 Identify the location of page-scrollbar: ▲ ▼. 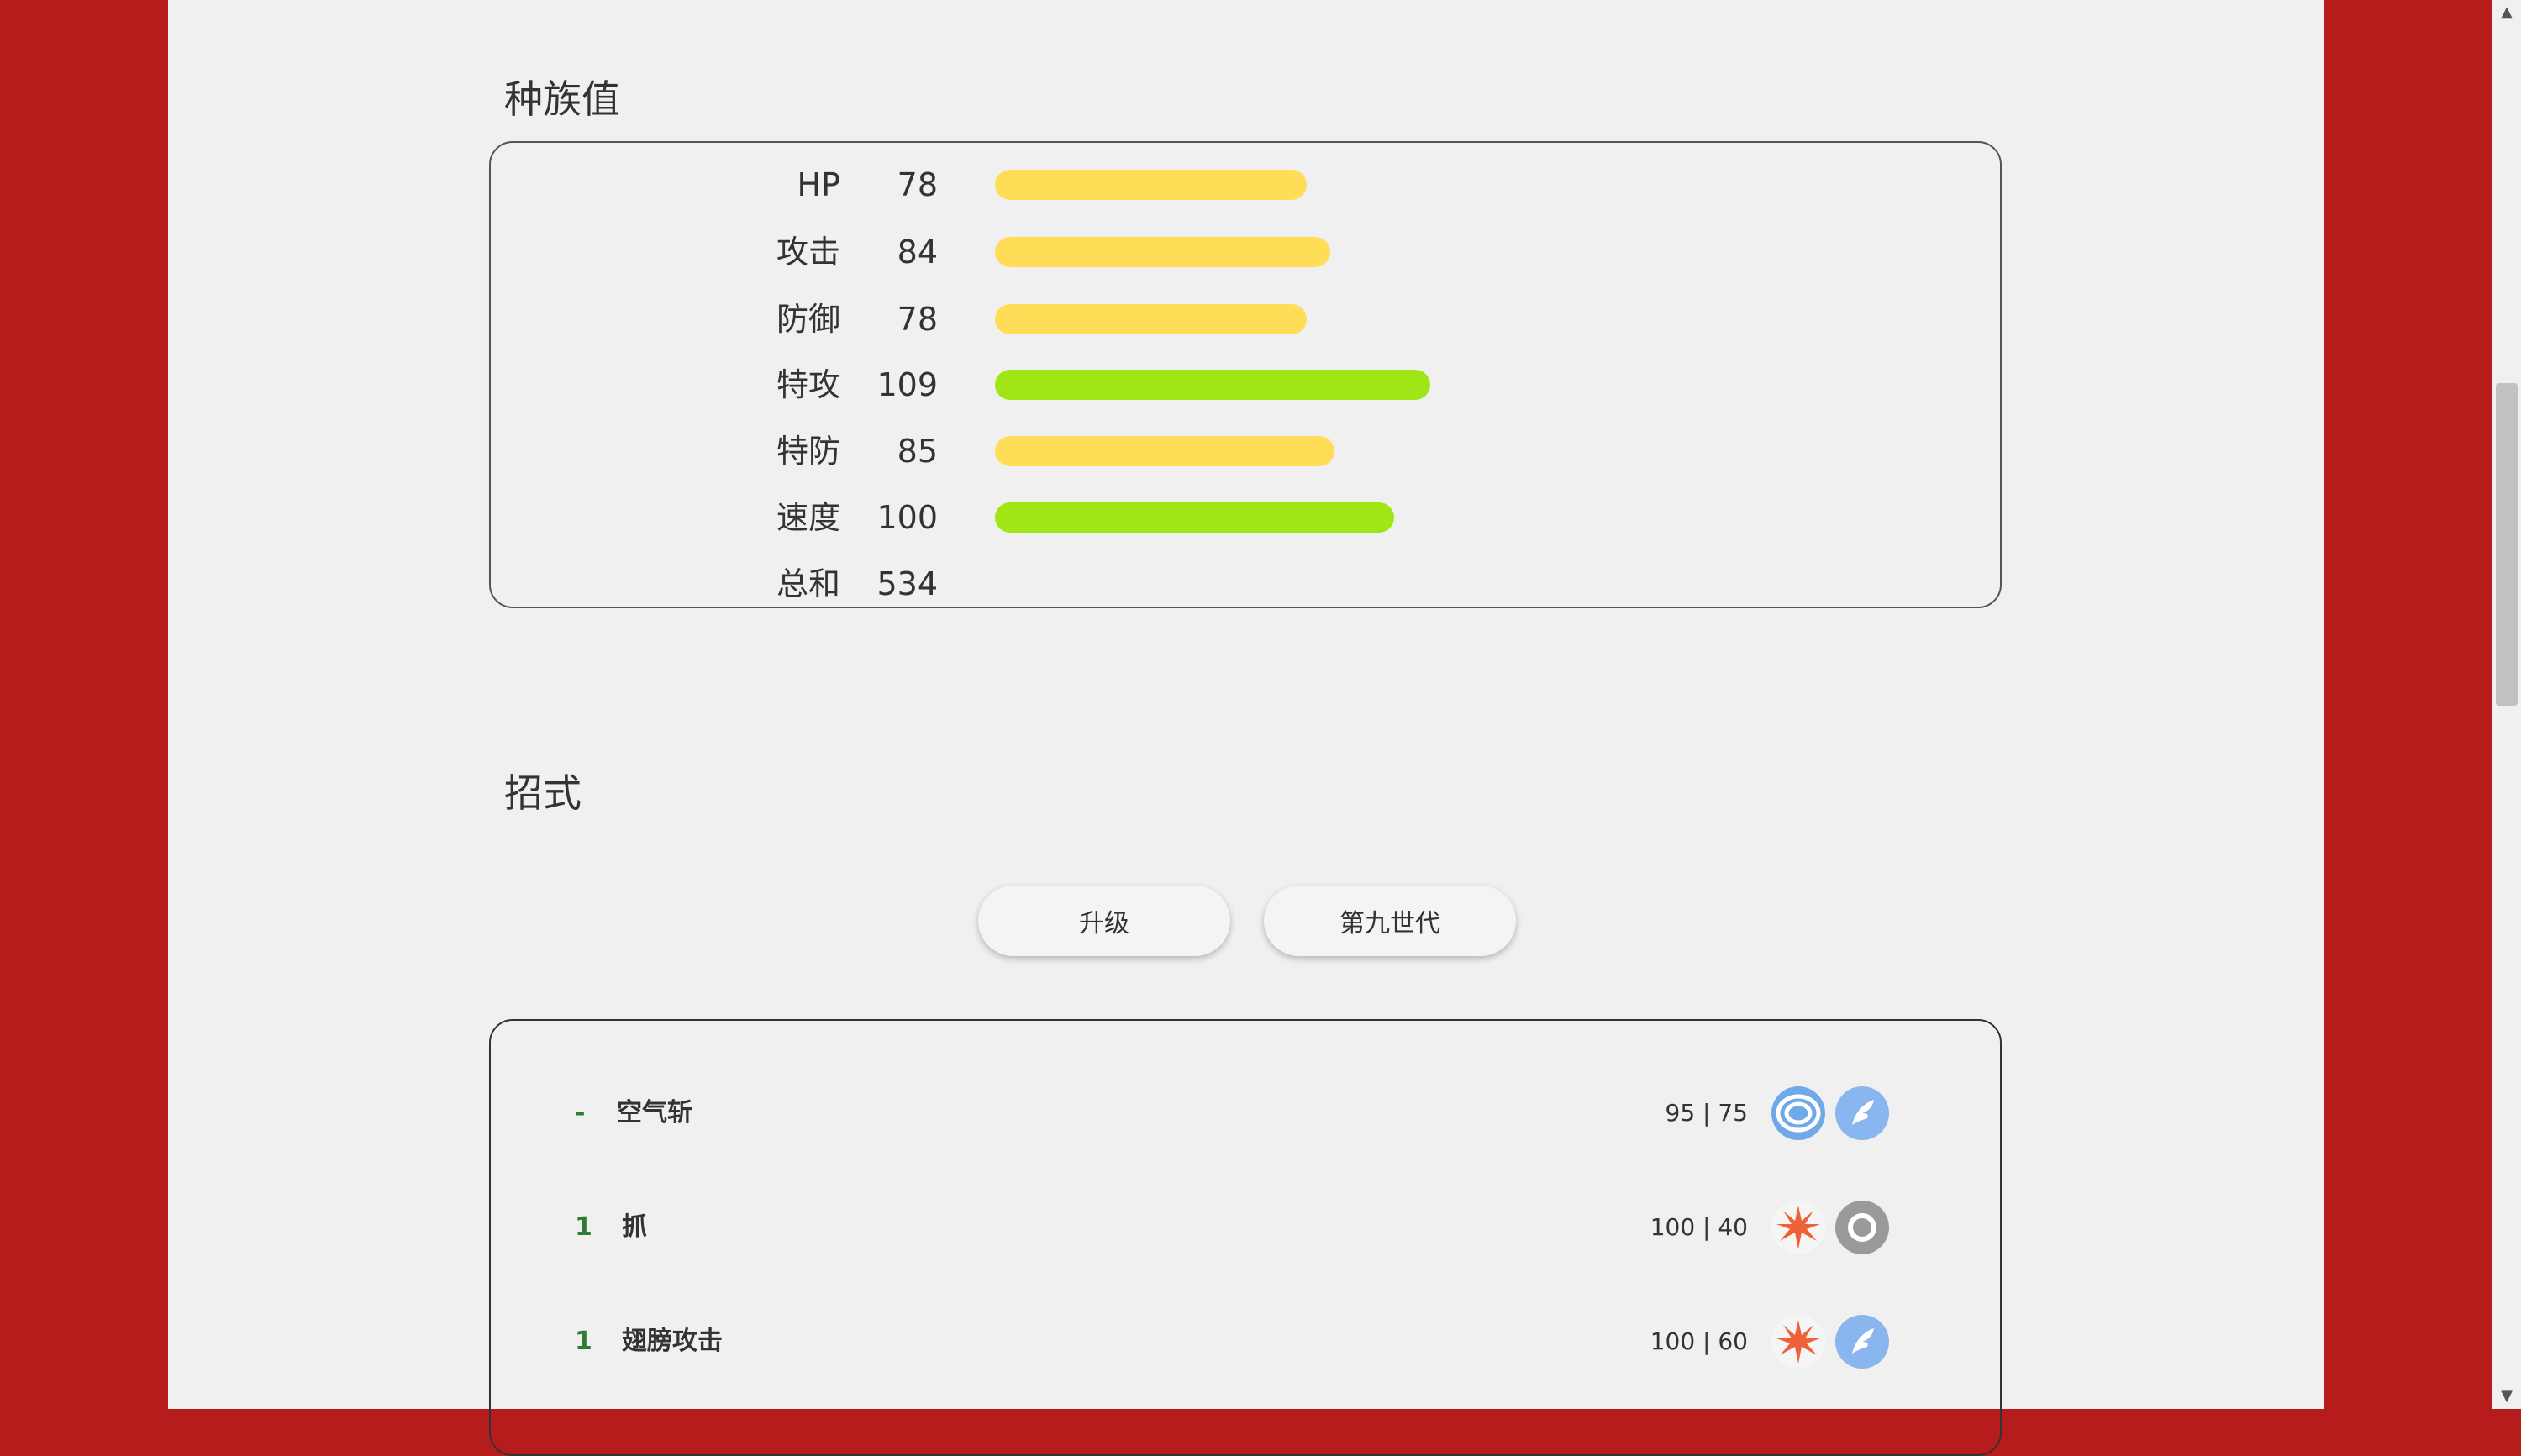
(2506, 704).